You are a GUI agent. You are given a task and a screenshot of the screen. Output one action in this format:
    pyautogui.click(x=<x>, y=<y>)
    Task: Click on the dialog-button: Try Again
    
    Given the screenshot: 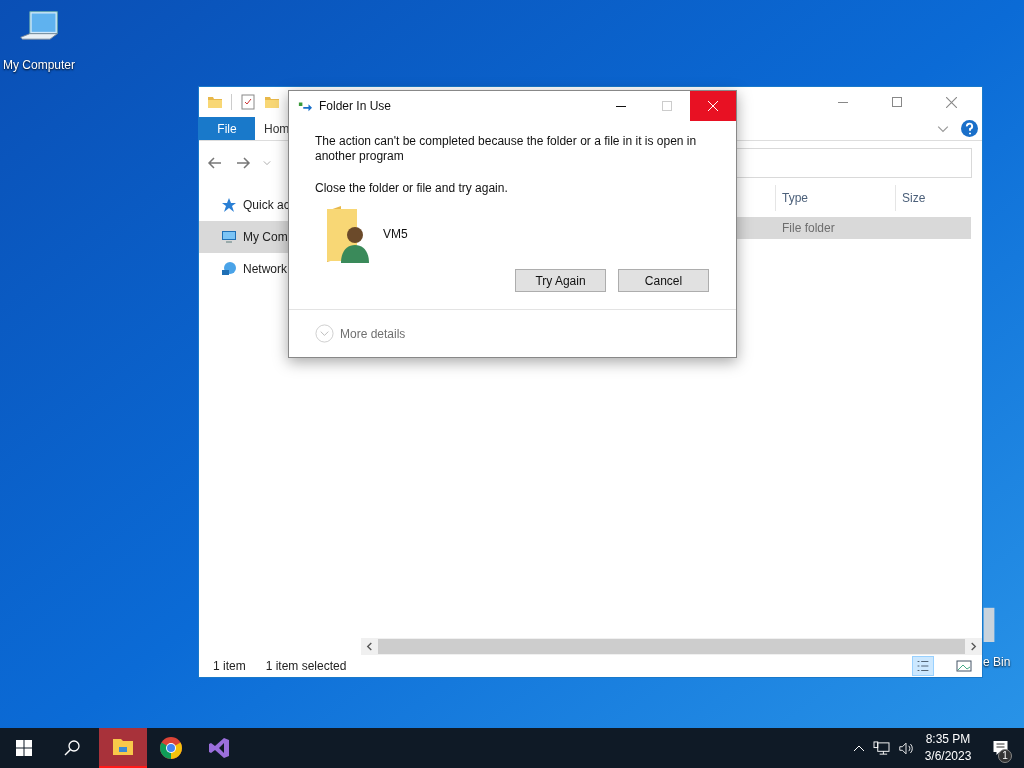 What is the action you would take?
    pyautogui.click(x=560, y=280)
    